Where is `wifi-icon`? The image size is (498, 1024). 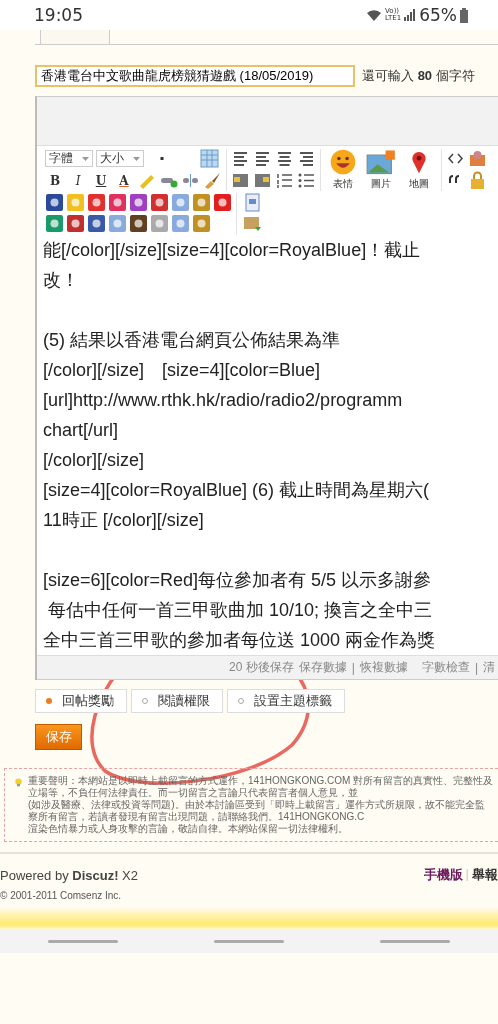 wifi-icon is located at coordinates (374, 15).